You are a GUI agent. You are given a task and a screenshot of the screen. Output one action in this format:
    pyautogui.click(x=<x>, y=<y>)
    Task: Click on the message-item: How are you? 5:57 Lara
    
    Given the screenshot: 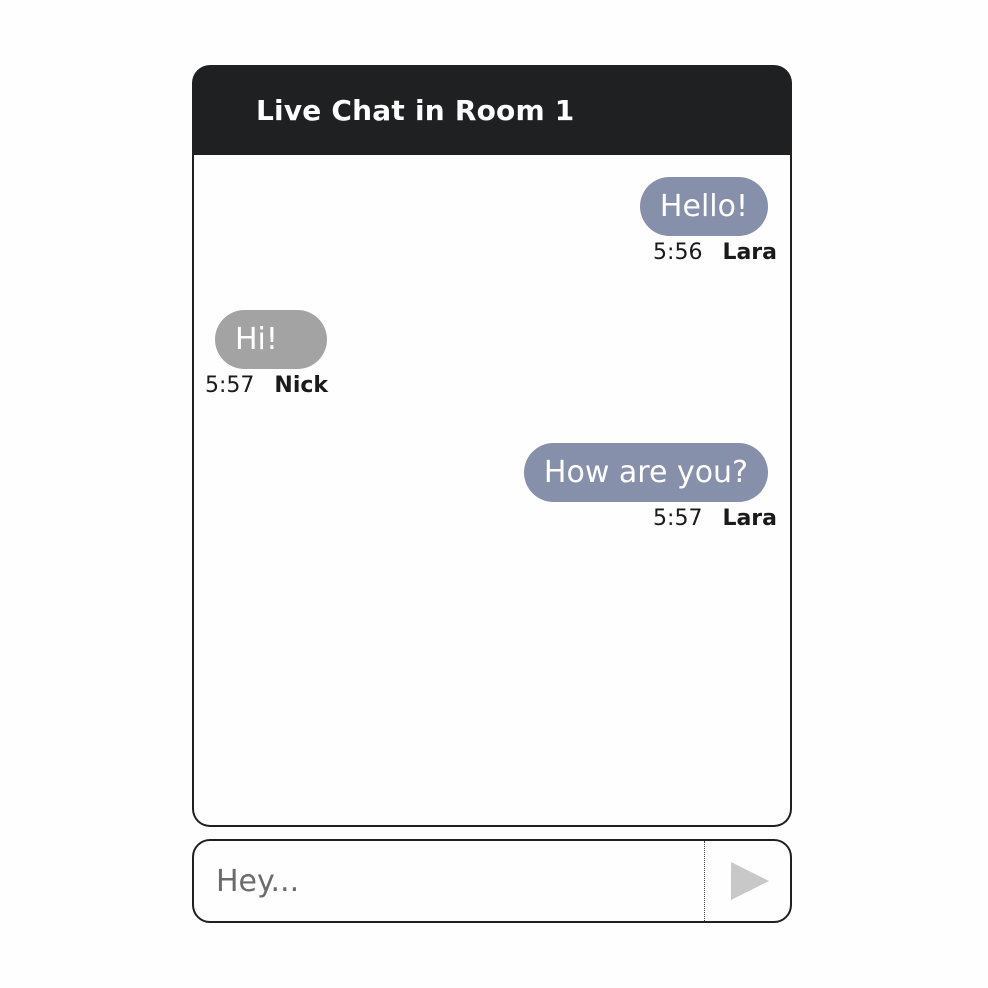 What is the action you would take?
    pyautogui.click(x=650, y=487)
    